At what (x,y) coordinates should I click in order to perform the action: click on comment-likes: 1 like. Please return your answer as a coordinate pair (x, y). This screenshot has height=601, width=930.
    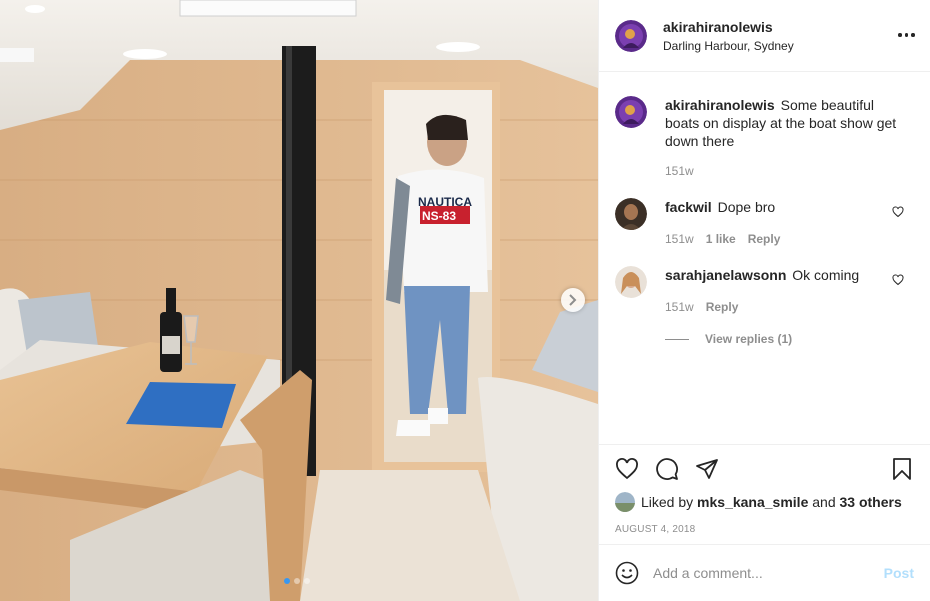
    Looking at the image, I should click on (721, 239).